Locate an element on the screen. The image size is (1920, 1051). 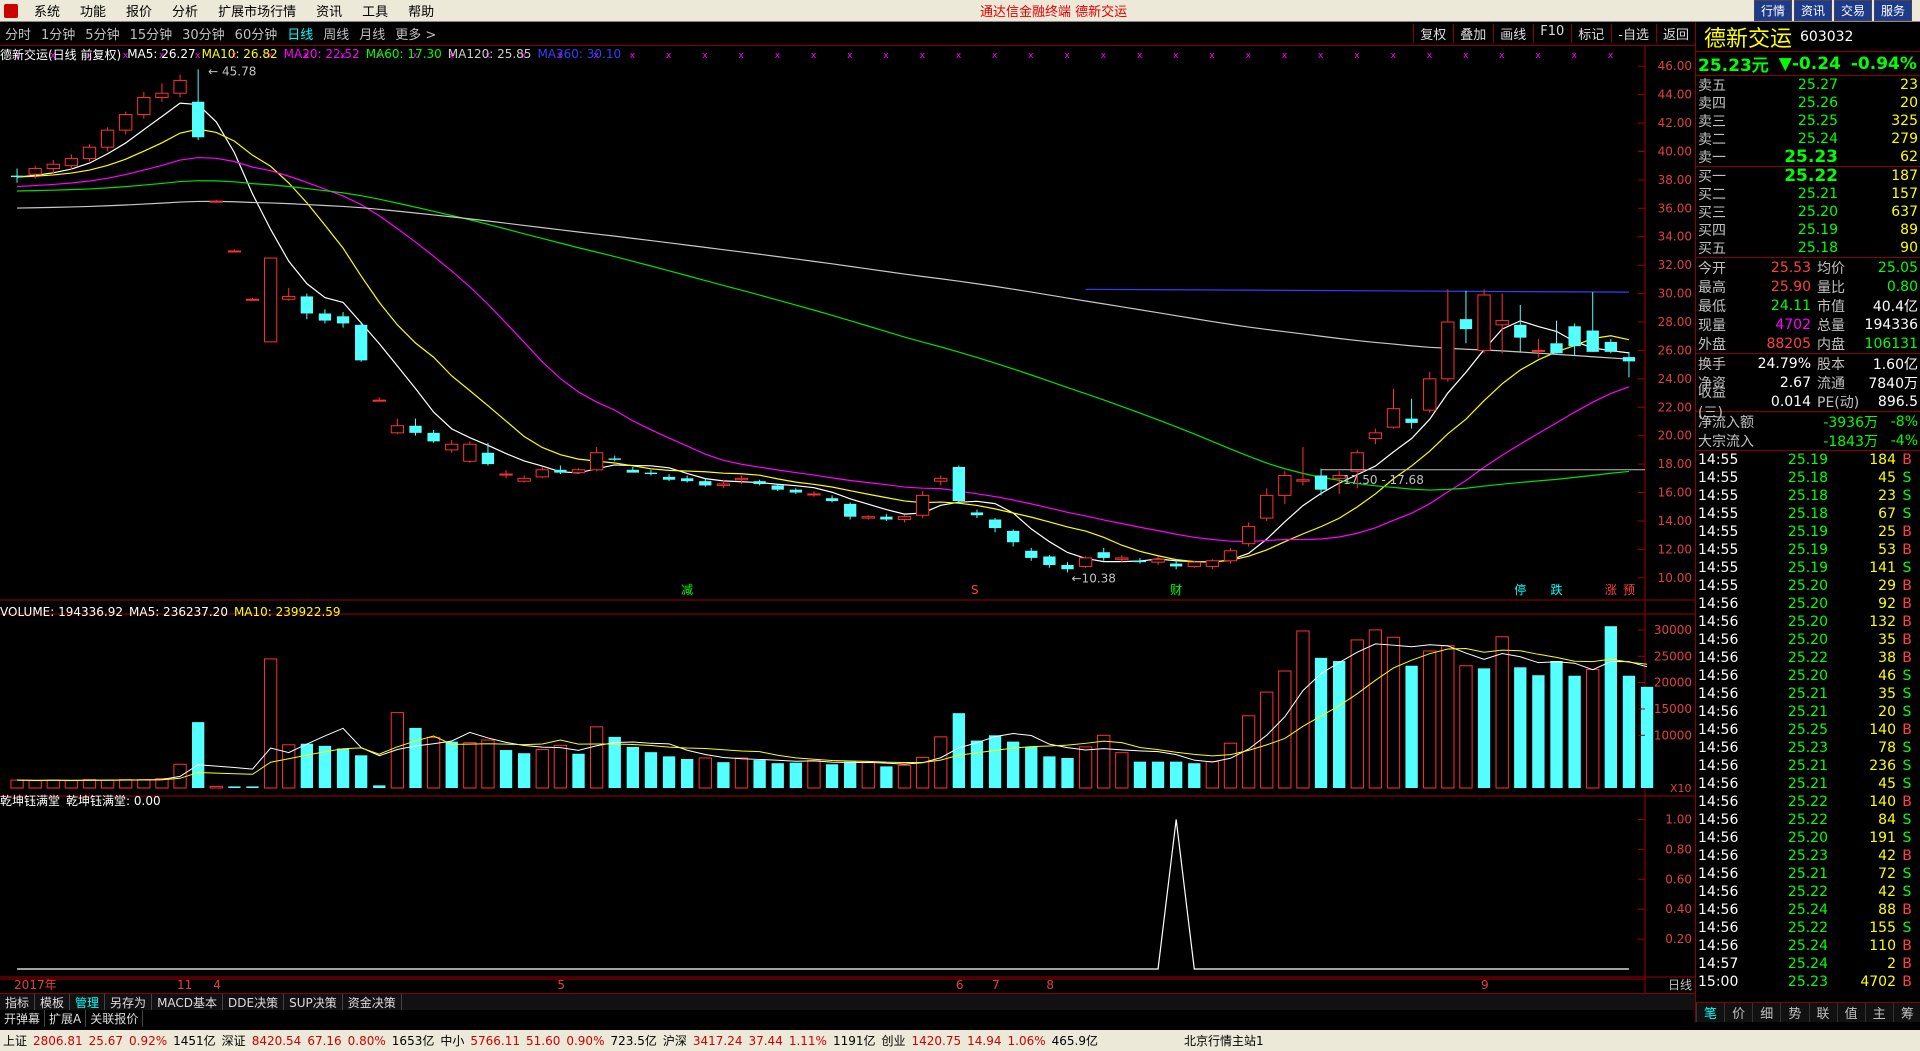
tick-row: 14:55 25.19 53 B is located at coordinates (1808, 550).